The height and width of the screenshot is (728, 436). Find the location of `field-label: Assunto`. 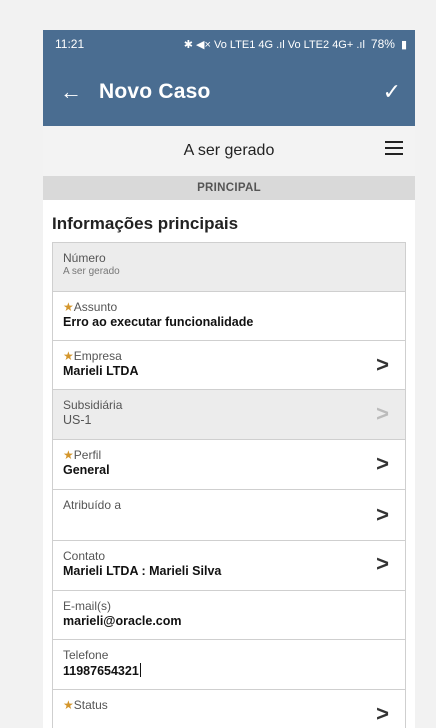

field-label: Assunto is located at coordinates (95, 307).